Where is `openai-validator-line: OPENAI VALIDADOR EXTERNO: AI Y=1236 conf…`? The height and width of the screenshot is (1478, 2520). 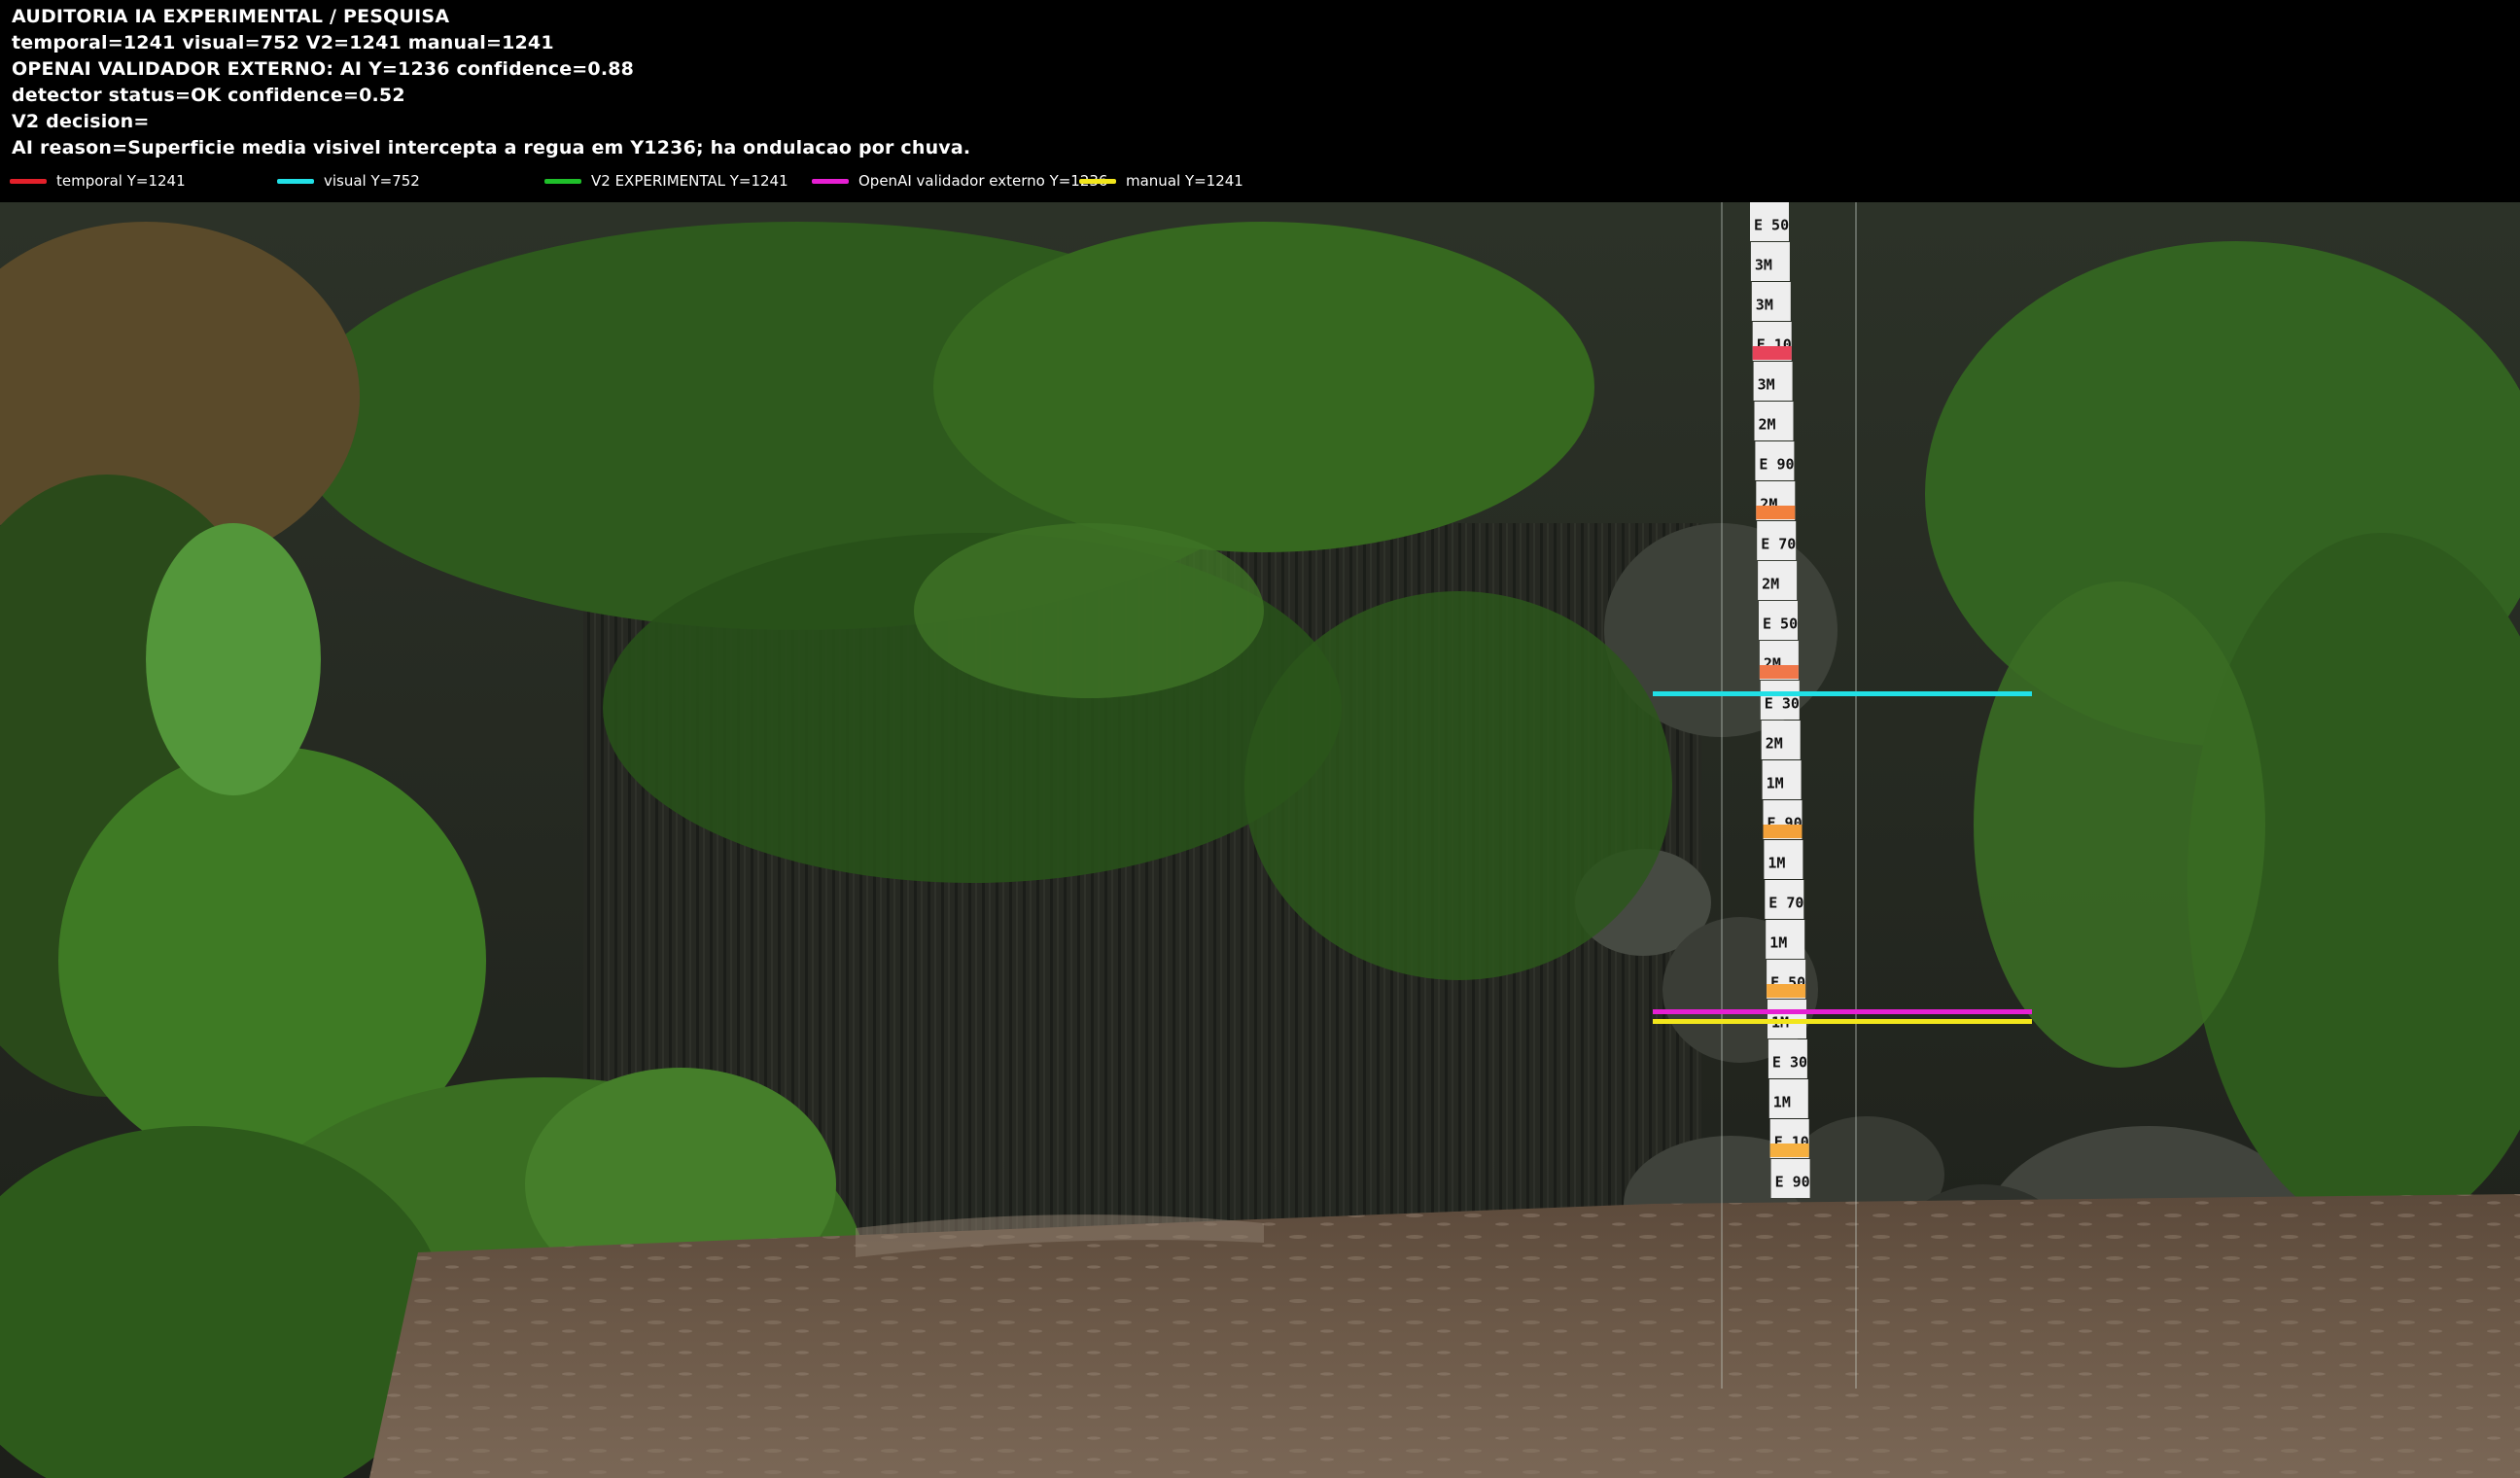 openai-validator-line: OPENAI VALIDADOR EXTERNO: AI Y=1236 conf… is located at coordinates (323, 69).